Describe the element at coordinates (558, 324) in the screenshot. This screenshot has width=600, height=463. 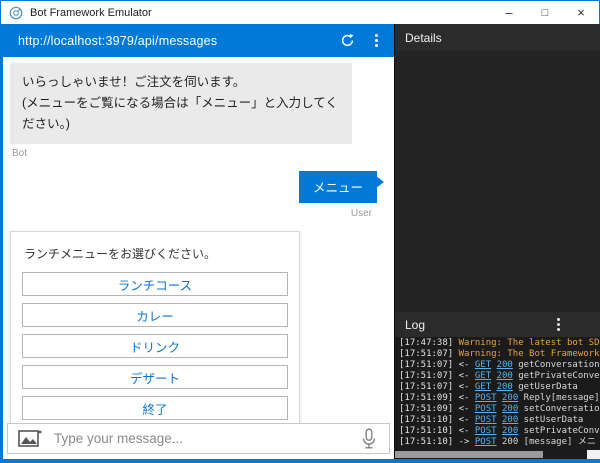
I see `log-menu-icon` at that location.